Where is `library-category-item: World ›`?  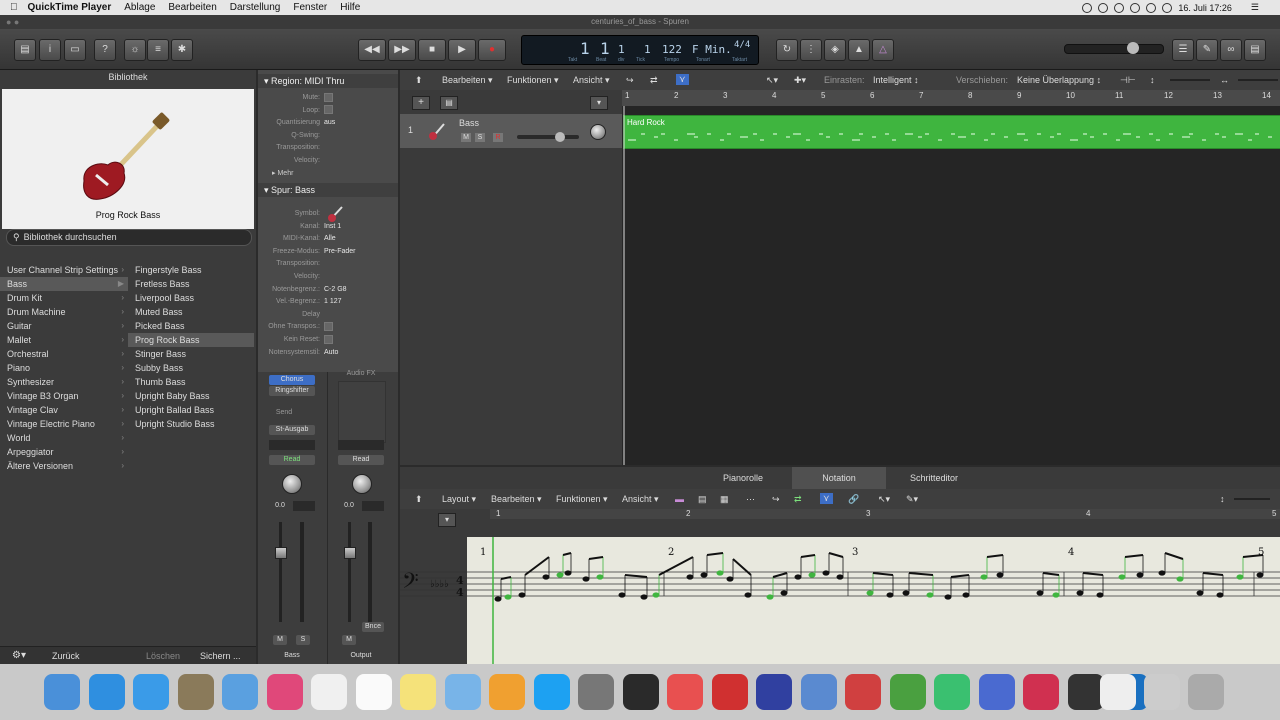
library-category-item: World › is located at coordinates (64, 438).